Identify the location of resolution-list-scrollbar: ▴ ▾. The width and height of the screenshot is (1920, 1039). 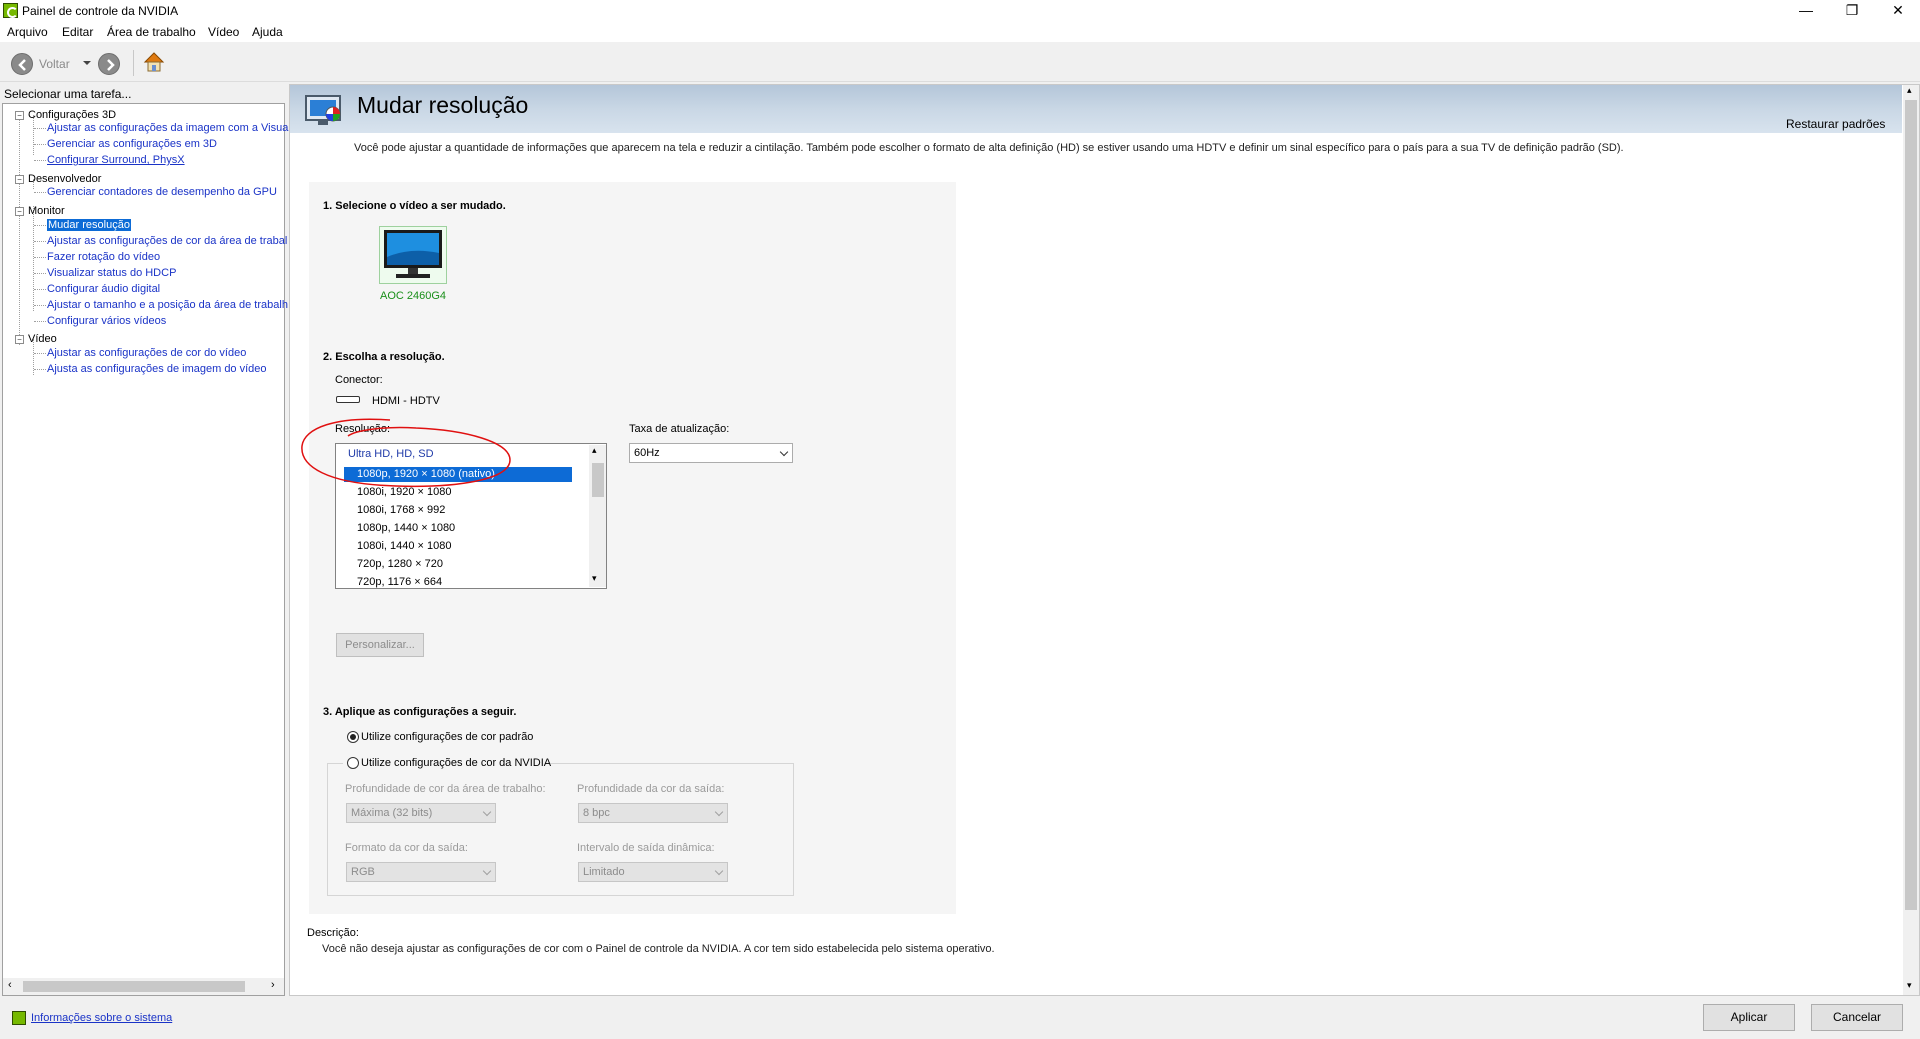
(597, 516).